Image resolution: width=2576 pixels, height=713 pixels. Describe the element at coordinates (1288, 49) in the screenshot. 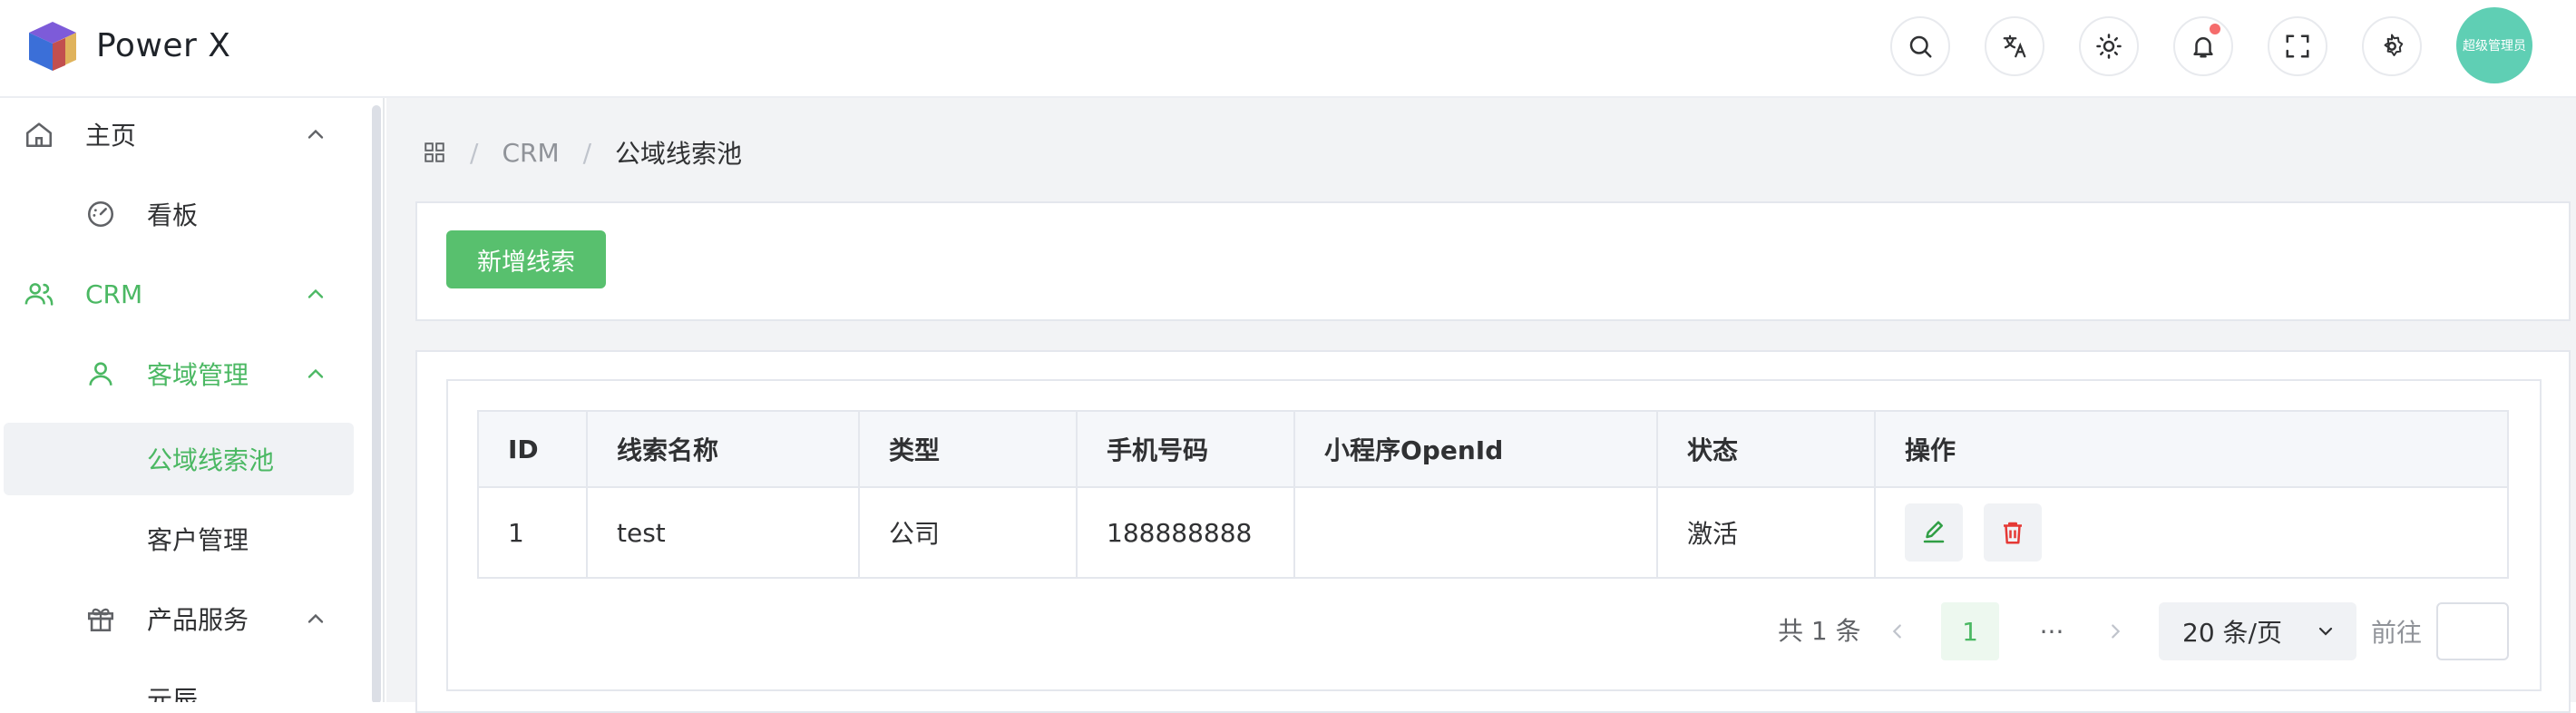

I see `top-header: Power X 超级管理员` at that location.